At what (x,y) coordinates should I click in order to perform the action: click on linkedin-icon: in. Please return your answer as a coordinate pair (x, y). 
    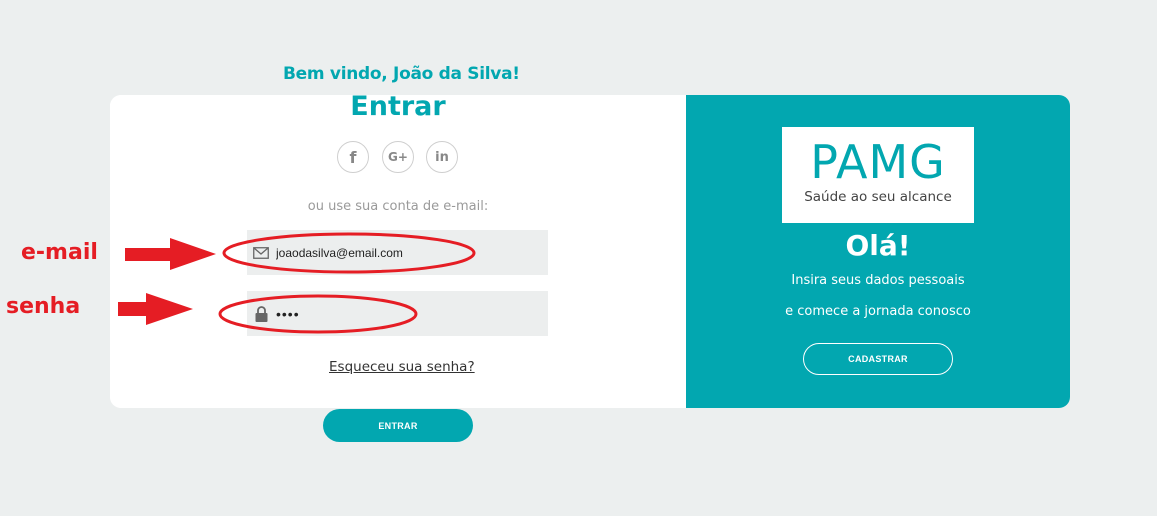
    Looking at the image, I should click on (442, 157).